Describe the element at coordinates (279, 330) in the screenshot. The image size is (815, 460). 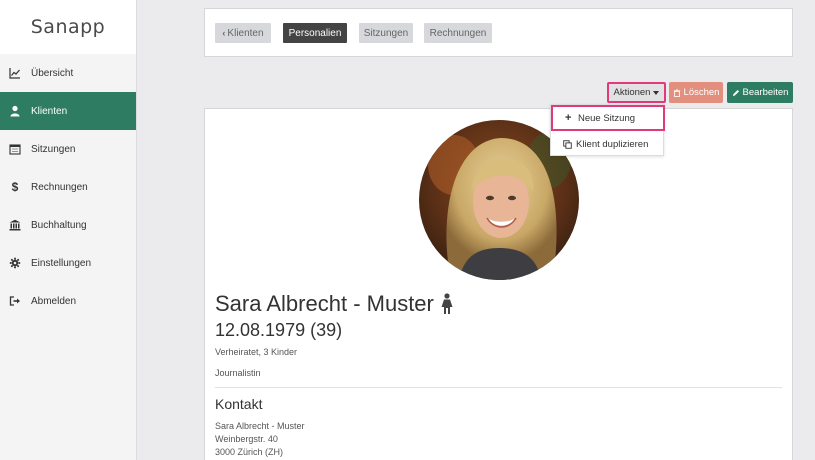
I see `client-birthdate: 12.08.1979 (39)` at that location.